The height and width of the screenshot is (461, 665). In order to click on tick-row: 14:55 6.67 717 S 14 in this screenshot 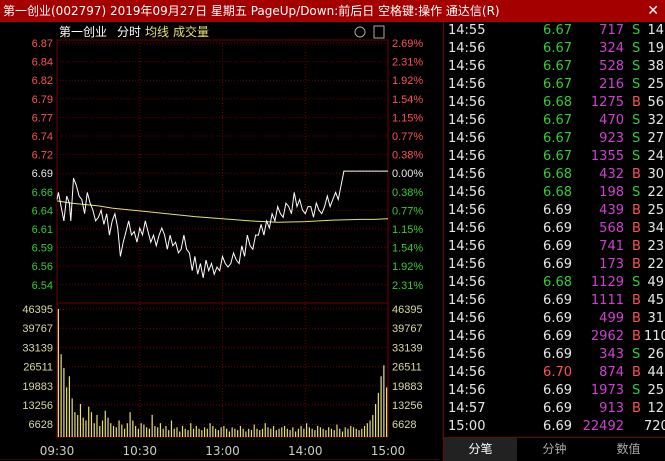, I will do `click(554, 31)`.